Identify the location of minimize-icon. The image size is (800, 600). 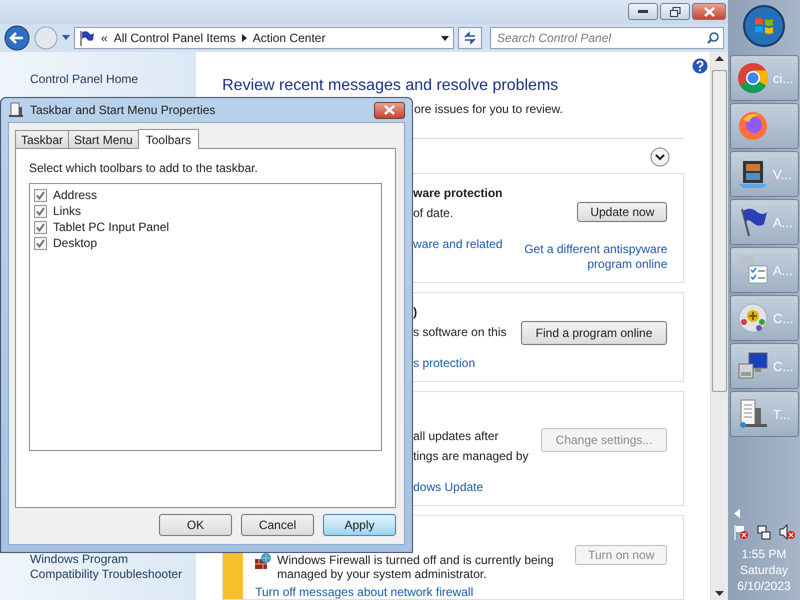
(643, 12).